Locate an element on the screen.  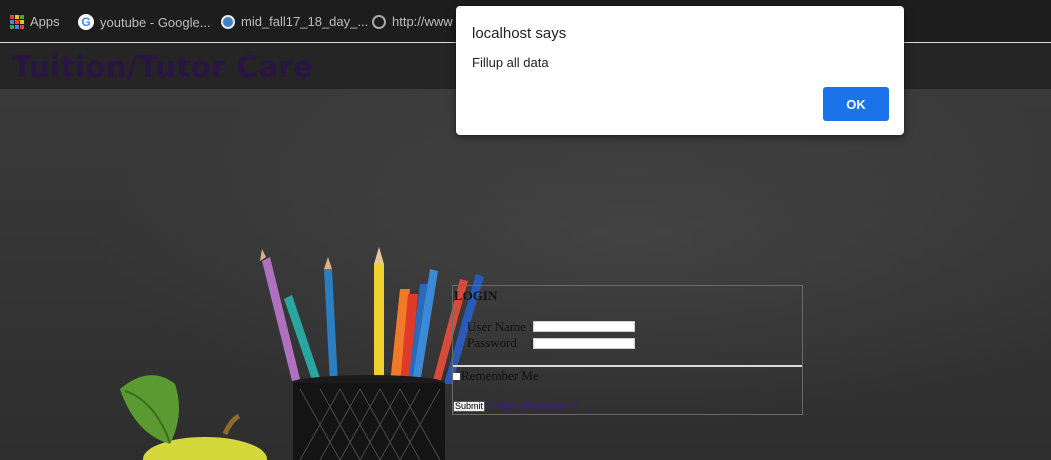
globe-icon is located at coordinates (379, 21).